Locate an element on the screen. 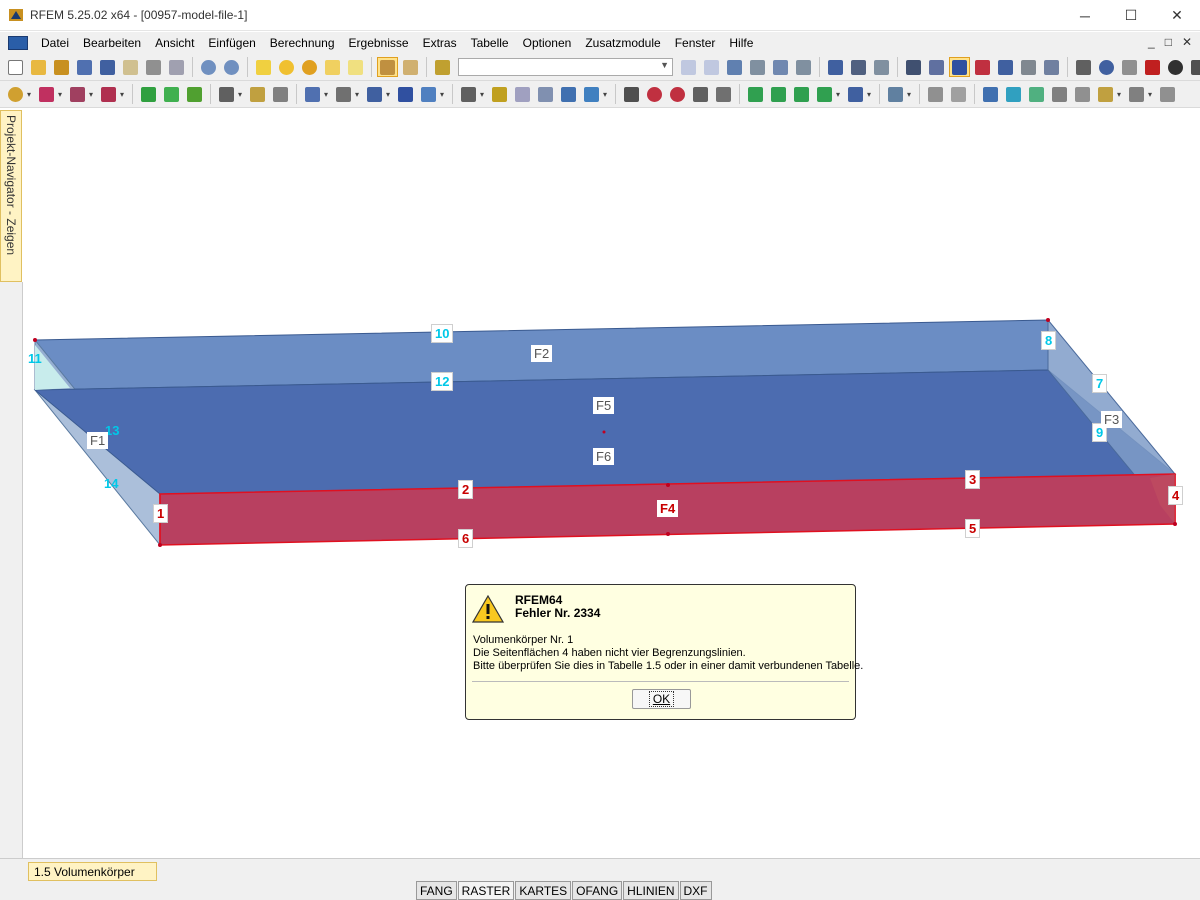 This screenshot has height=900, width=1200. project-navigator-tab: Projekt-Navigator - Zeigen is located at coordinates (11, 196).